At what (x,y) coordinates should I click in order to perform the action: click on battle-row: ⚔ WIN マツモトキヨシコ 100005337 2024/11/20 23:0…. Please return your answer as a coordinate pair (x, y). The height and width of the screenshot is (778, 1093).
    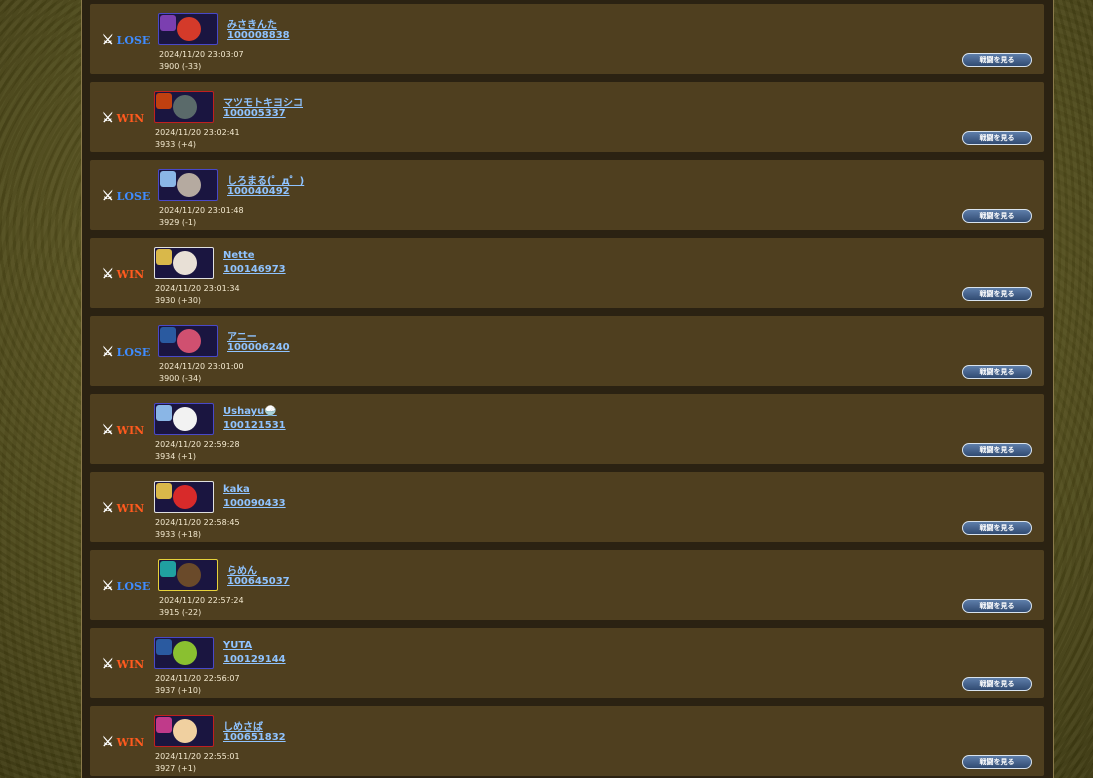
    Looking at the image, I should click on (567, 117).